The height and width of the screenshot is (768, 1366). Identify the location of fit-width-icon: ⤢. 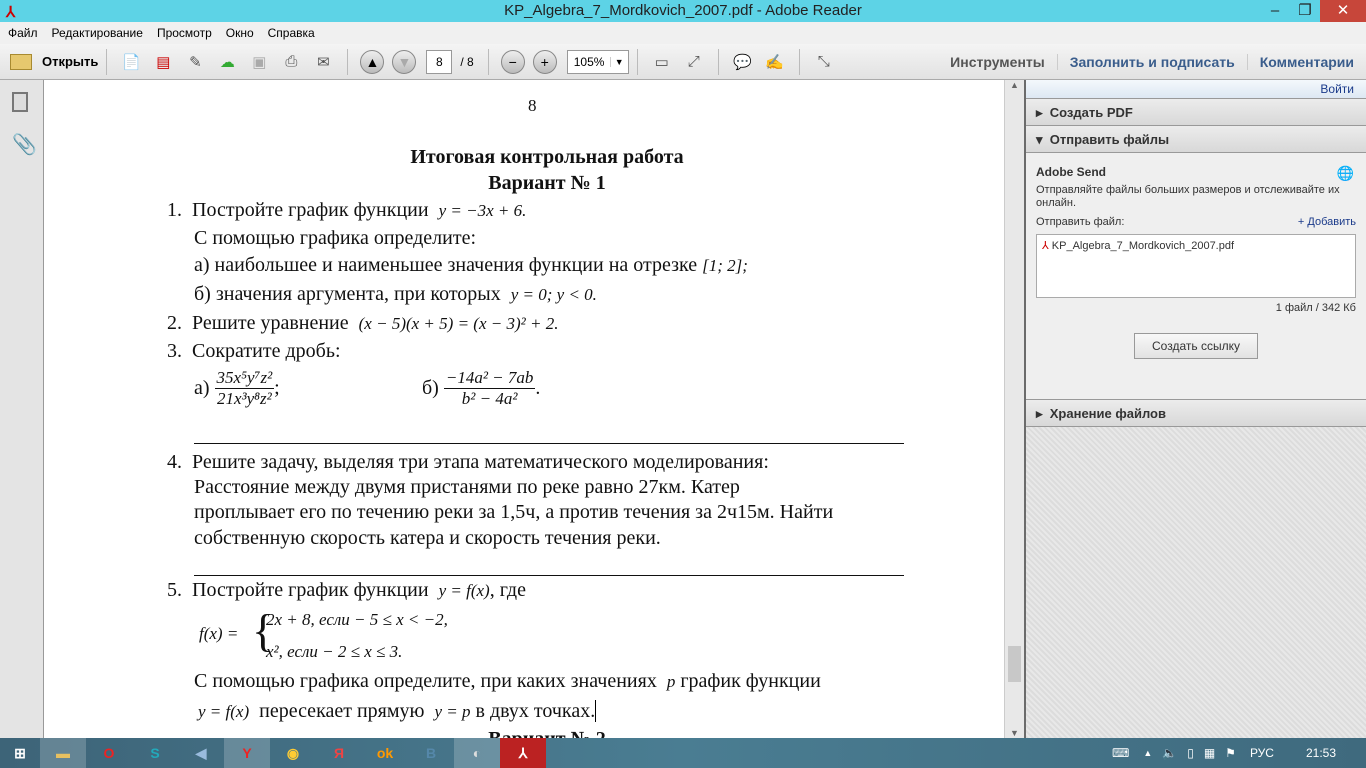
(694, 62).